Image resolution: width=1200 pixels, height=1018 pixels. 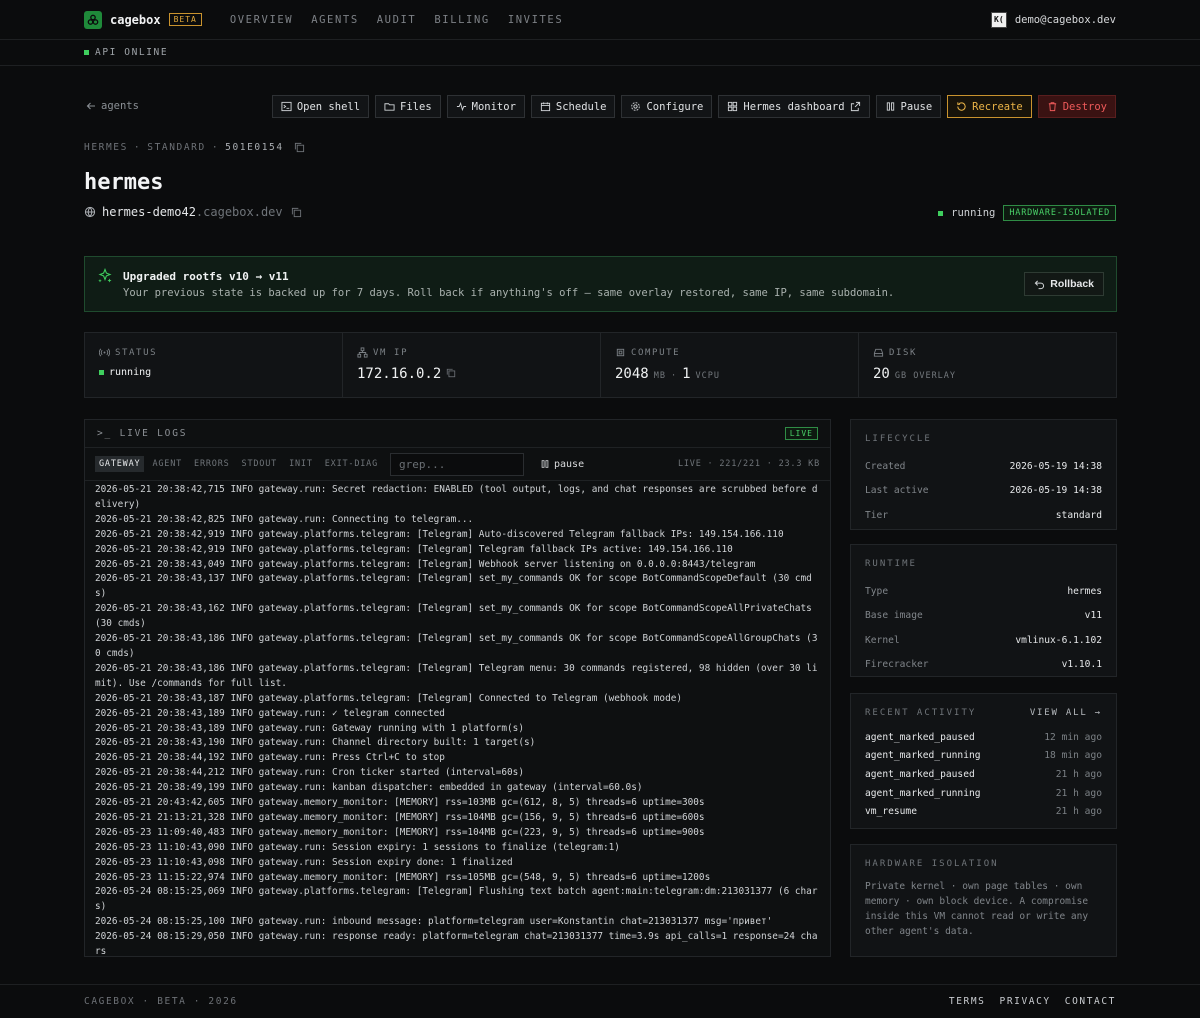 What do you see at coordinates (675, 106) in the screenshot?
I see `configure-label: Configure` at bounding box center [675, 106].